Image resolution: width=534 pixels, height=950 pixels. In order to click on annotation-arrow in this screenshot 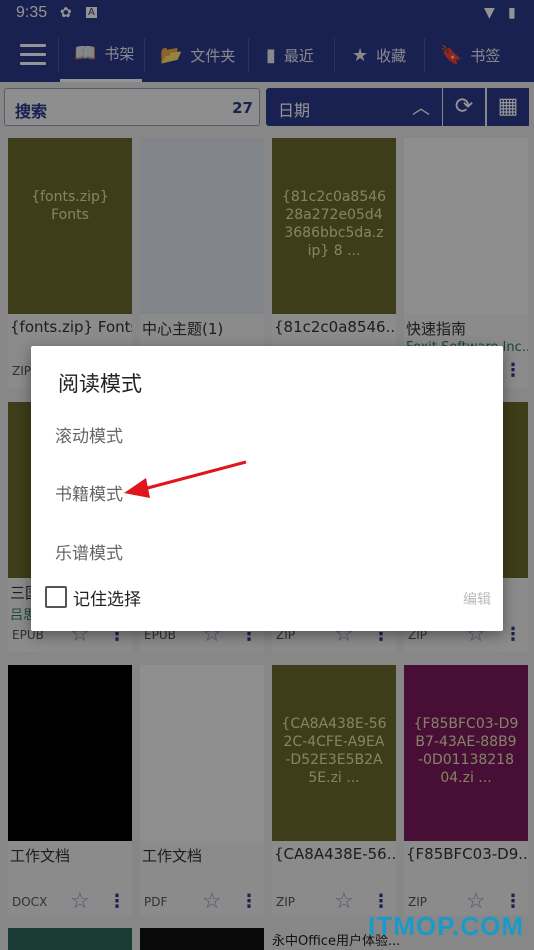, I will do `click(185, 479)`.